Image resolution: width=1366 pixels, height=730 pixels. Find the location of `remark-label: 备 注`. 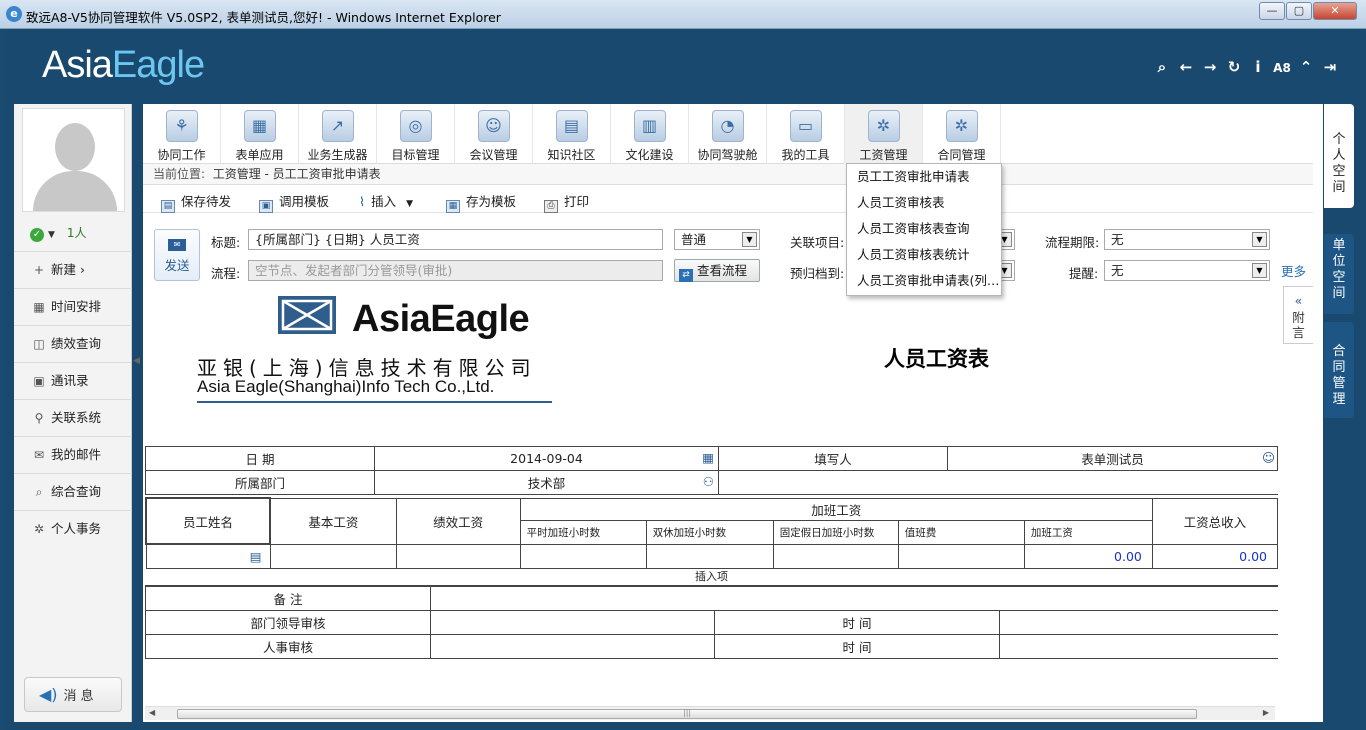

remark-label: 备 注 is located at coordinates (288, 598).